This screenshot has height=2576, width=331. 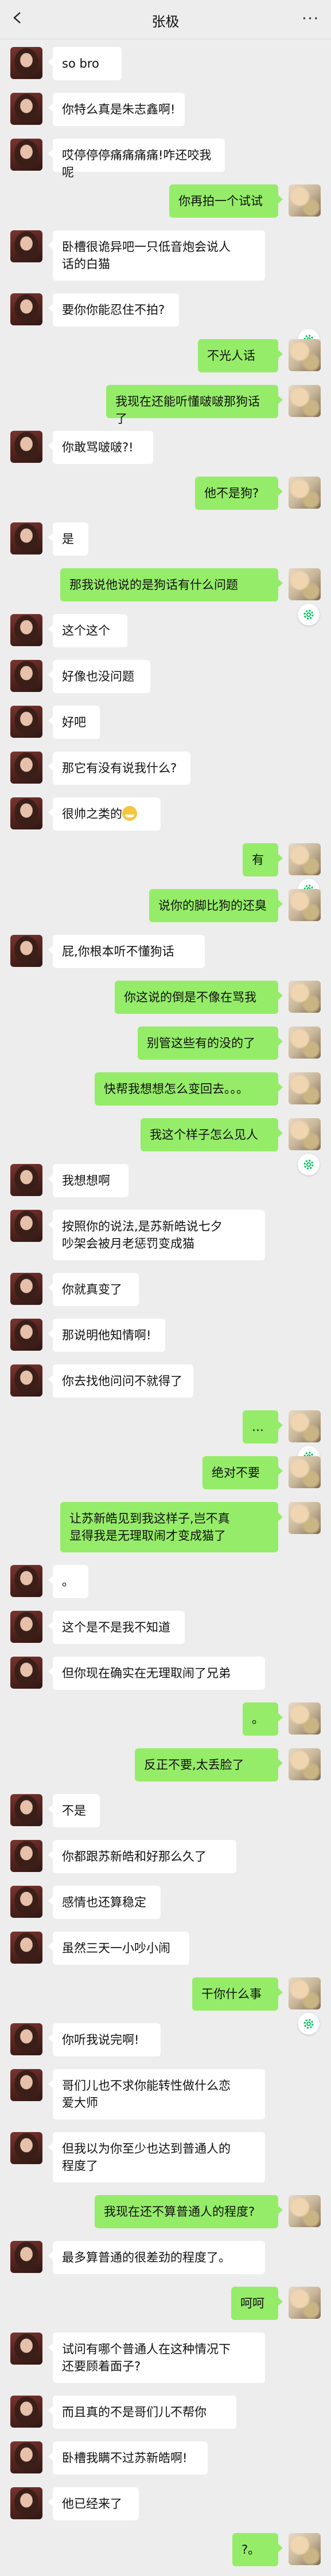 I want to click on sent-message-bubble: 呵呵, so click(x=257, y=2303).